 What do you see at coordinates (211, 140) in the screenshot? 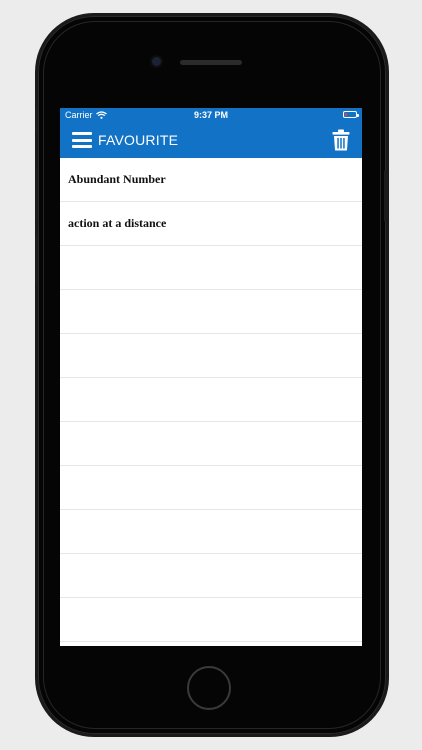
I see `navigation-bar: FAVOURITE` at bounding box center [211, 140].